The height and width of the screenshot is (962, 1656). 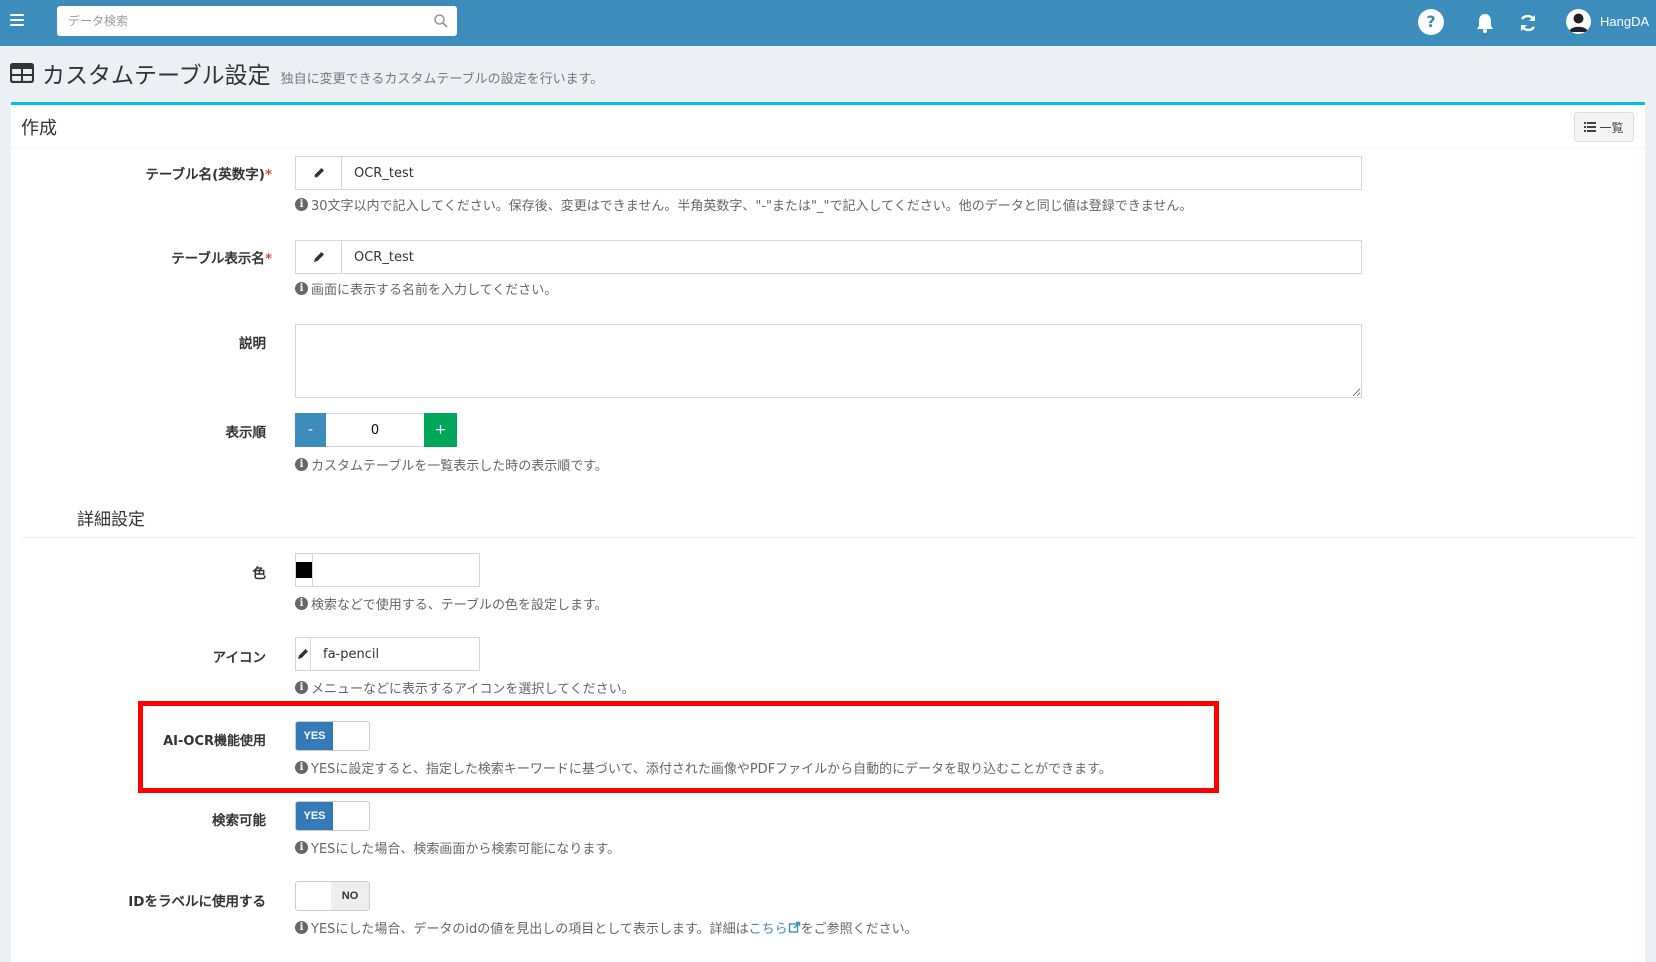 What do you see at coordinates (39, 128) in the screenshot?
I see `box-title: 作成` at bounding box center [39, 128].